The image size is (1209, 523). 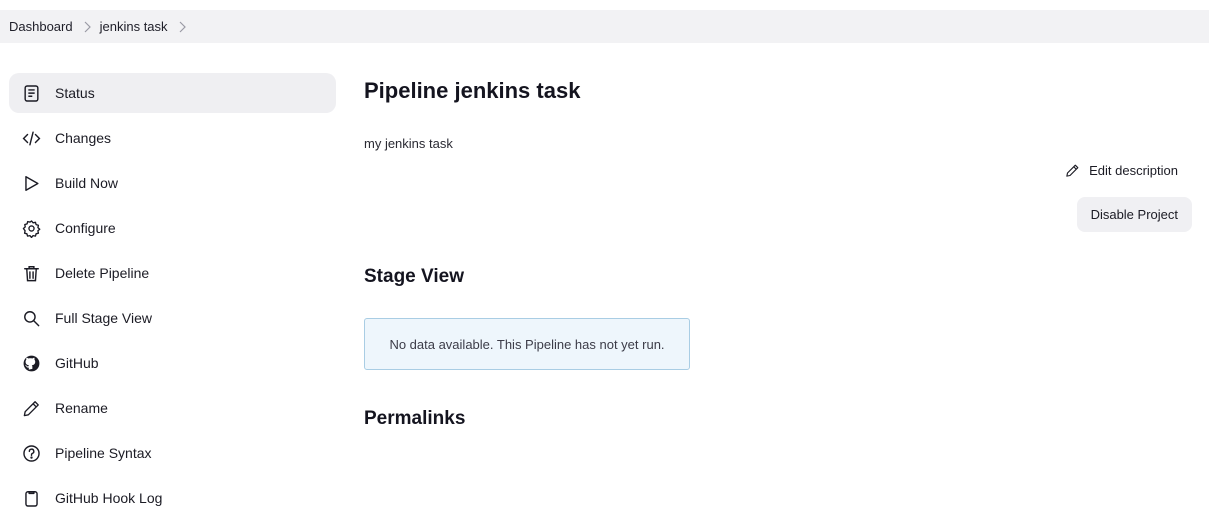 I want to click on github-icon, so click(x=31, y=363).